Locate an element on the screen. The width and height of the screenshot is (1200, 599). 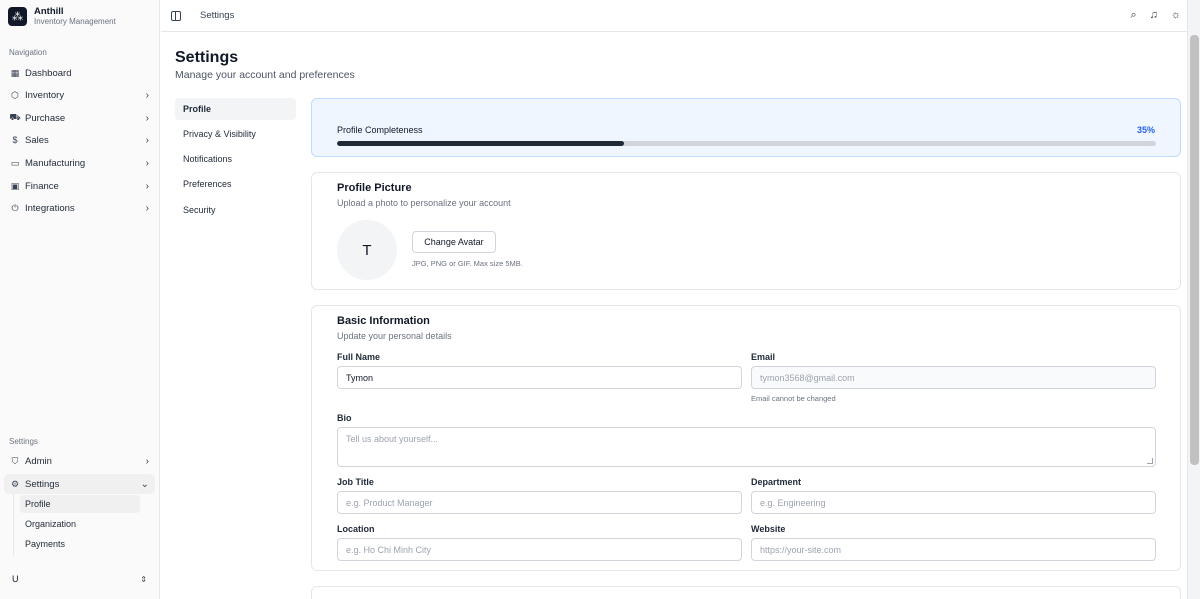
progress-percent: 35% is located at coordinates (1145, 130).